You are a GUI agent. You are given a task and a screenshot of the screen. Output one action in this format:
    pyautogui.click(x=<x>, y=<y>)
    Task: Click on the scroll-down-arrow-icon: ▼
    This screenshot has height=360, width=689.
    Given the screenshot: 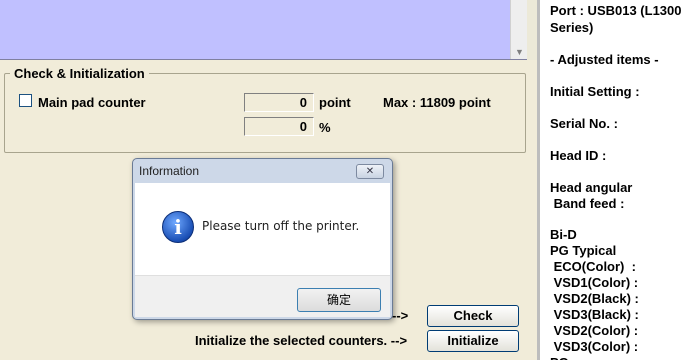 What is the action you would take?
    pyautogui.click(x=519, y=52)
    